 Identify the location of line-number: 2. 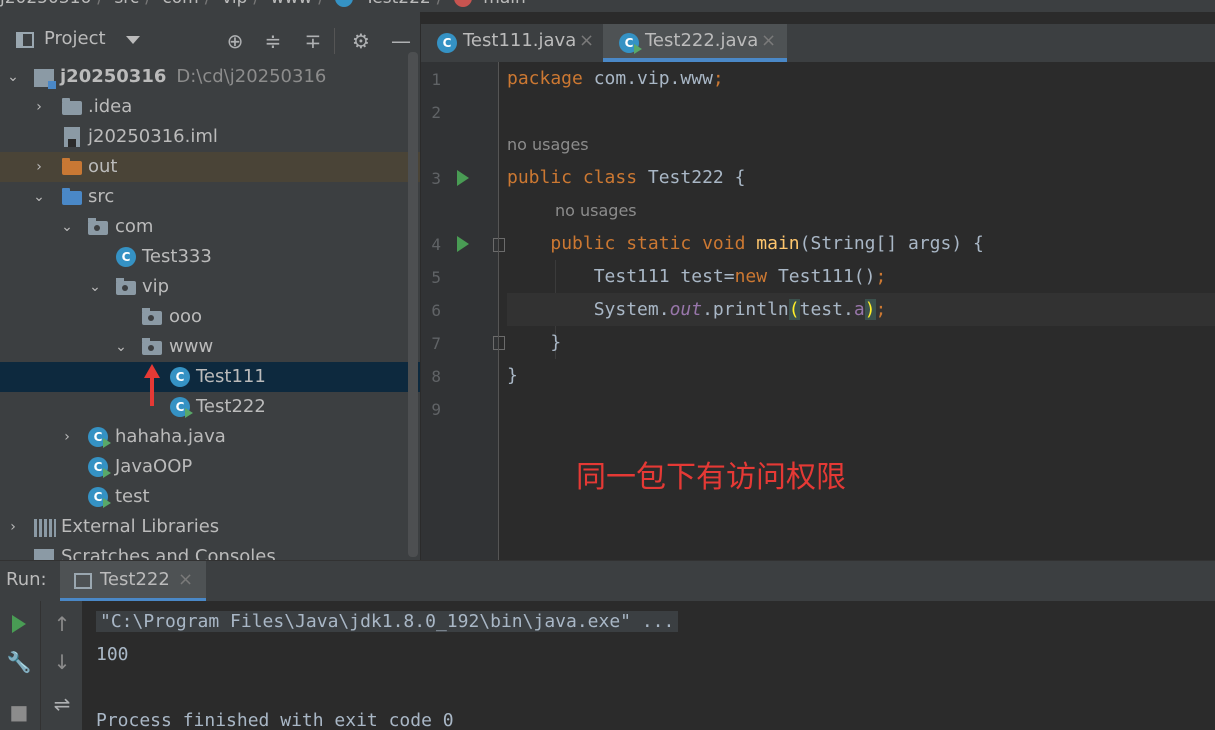
(436, 112).